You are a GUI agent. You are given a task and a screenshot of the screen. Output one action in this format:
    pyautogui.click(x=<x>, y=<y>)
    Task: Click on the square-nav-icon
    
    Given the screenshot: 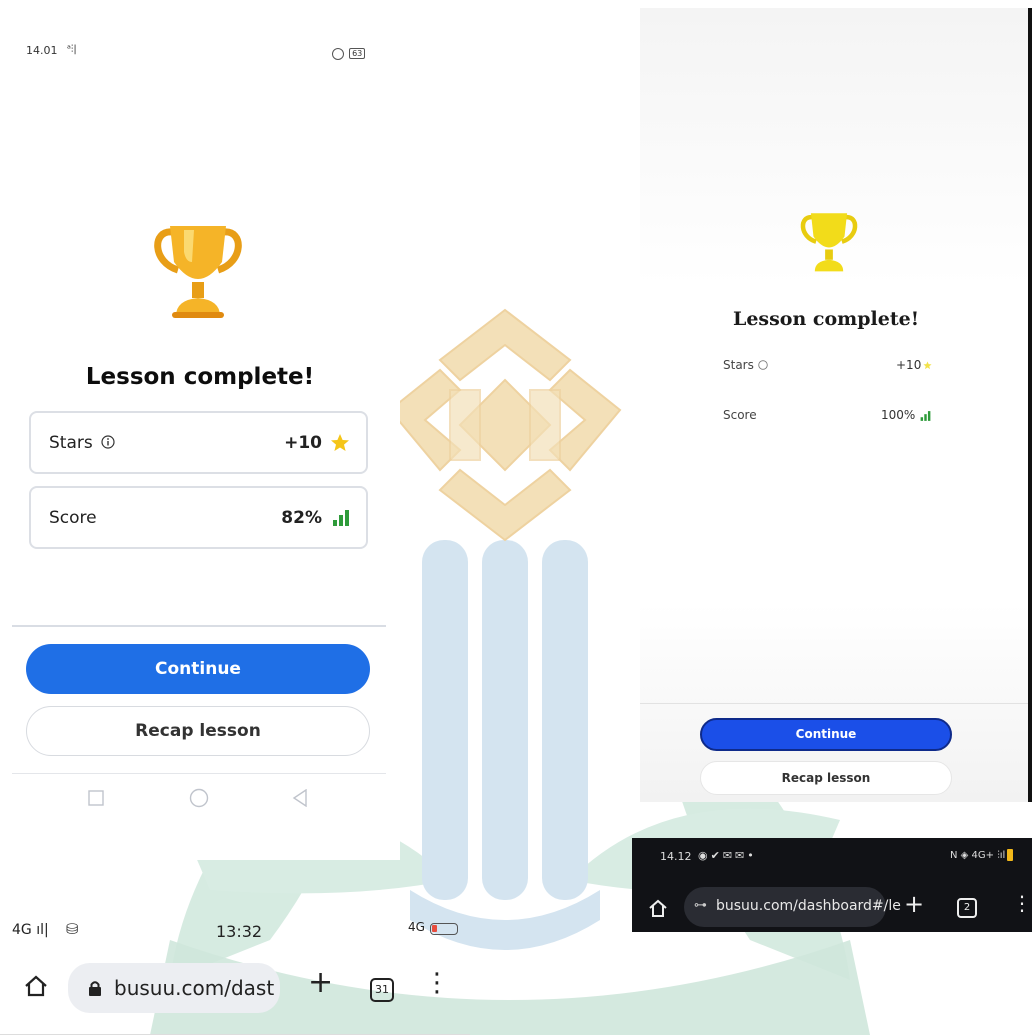 What is the action you would take?
    pyautogui.click(x=96, y=798)
    